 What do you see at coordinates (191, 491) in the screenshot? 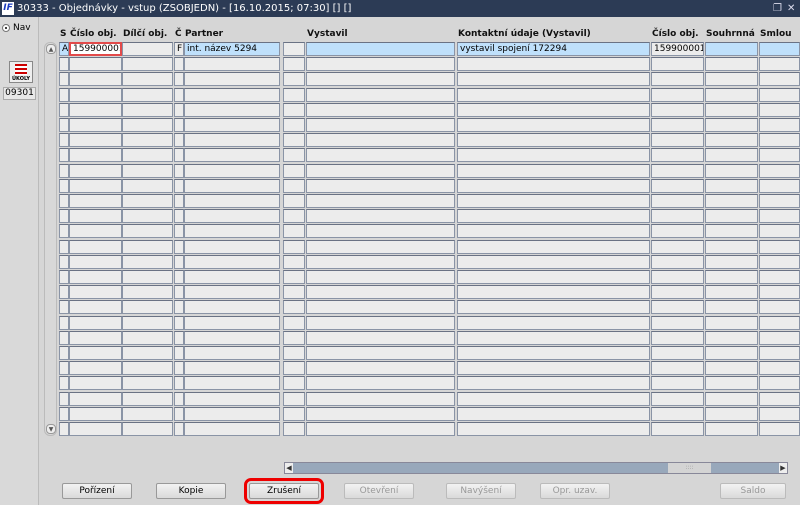
I see `kopie-button: Kopie` at bounding box center [191, 491].